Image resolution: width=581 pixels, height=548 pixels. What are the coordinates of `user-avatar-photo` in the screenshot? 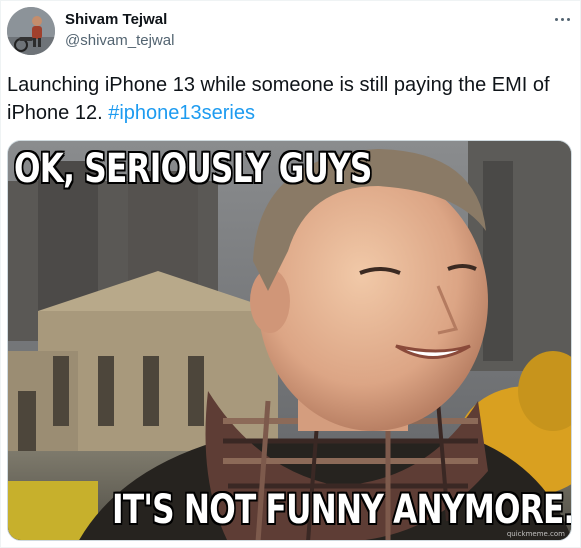 It's located at (31, 31).